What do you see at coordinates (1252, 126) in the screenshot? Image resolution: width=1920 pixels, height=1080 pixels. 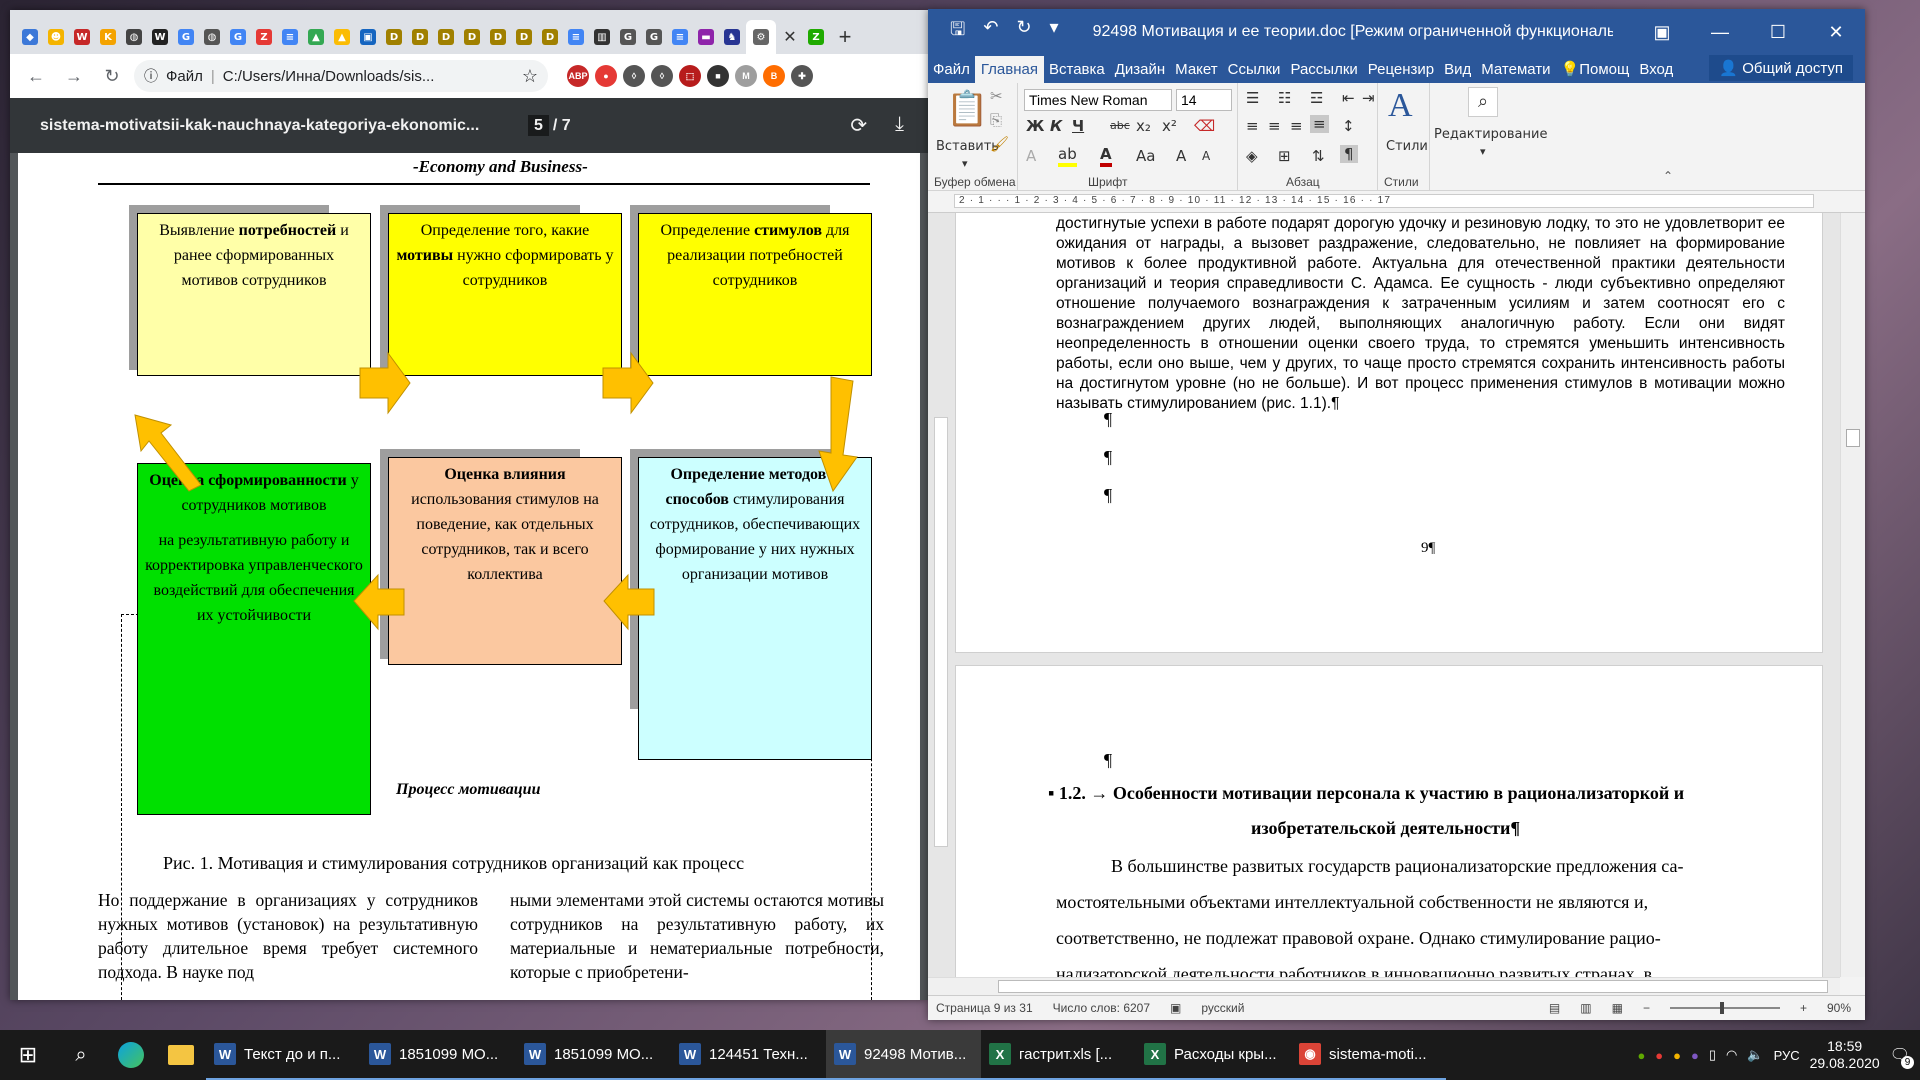 I see `align-left-icon: ≡` at bounding box center [1252, 126].